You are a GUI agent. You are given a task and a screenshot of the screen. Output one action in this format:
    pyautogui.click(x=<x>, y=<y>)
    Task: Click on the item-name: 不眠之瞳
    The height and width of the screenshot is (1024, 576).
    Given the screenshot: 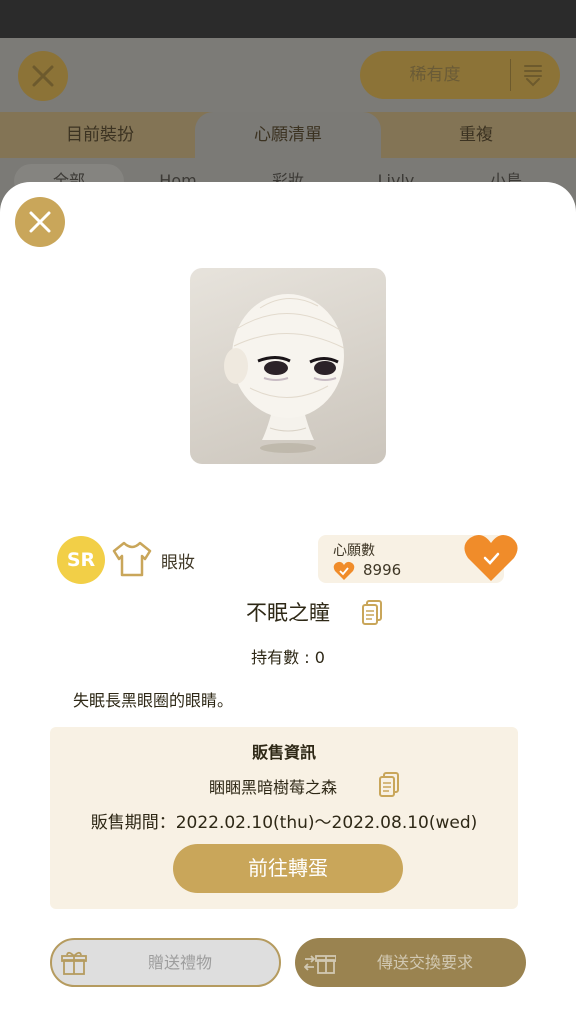 What is the action you would take?
    pyautogui.click(x=288, y=613)
    